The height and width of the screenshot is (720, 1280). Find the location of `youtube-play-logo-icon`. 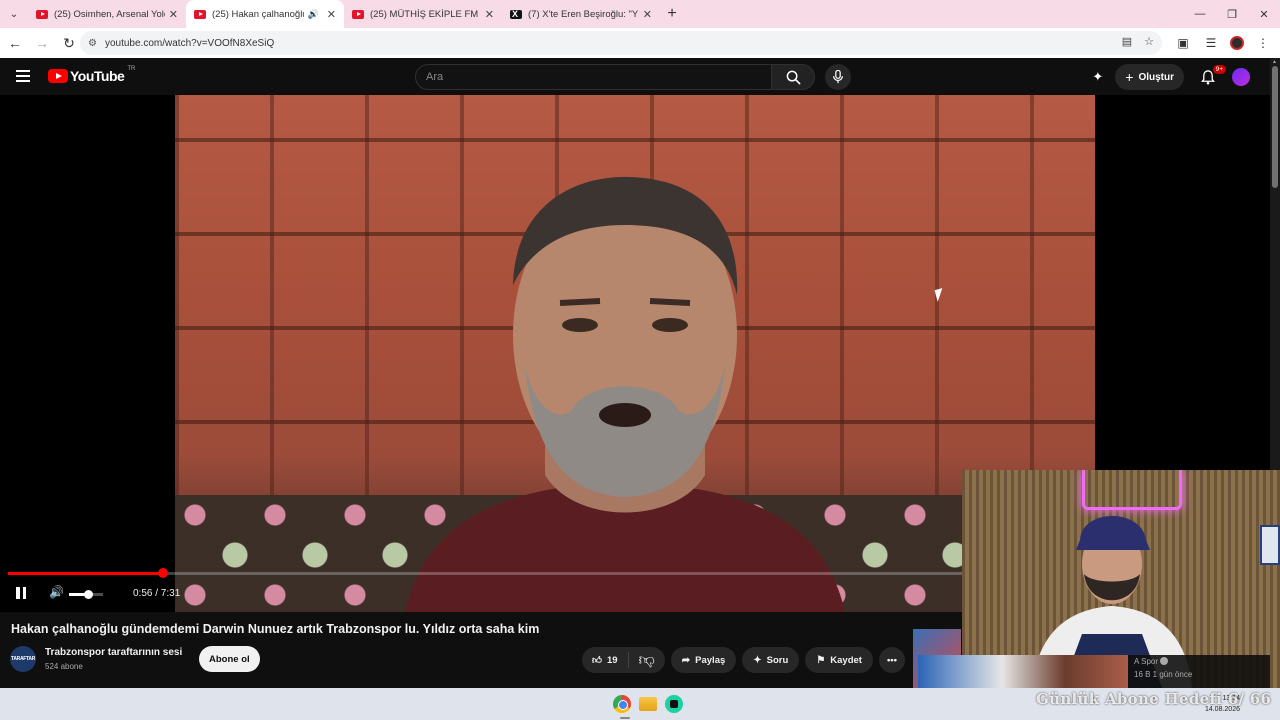

youtube-play-logo-icon is located at coordinates (58, 76).